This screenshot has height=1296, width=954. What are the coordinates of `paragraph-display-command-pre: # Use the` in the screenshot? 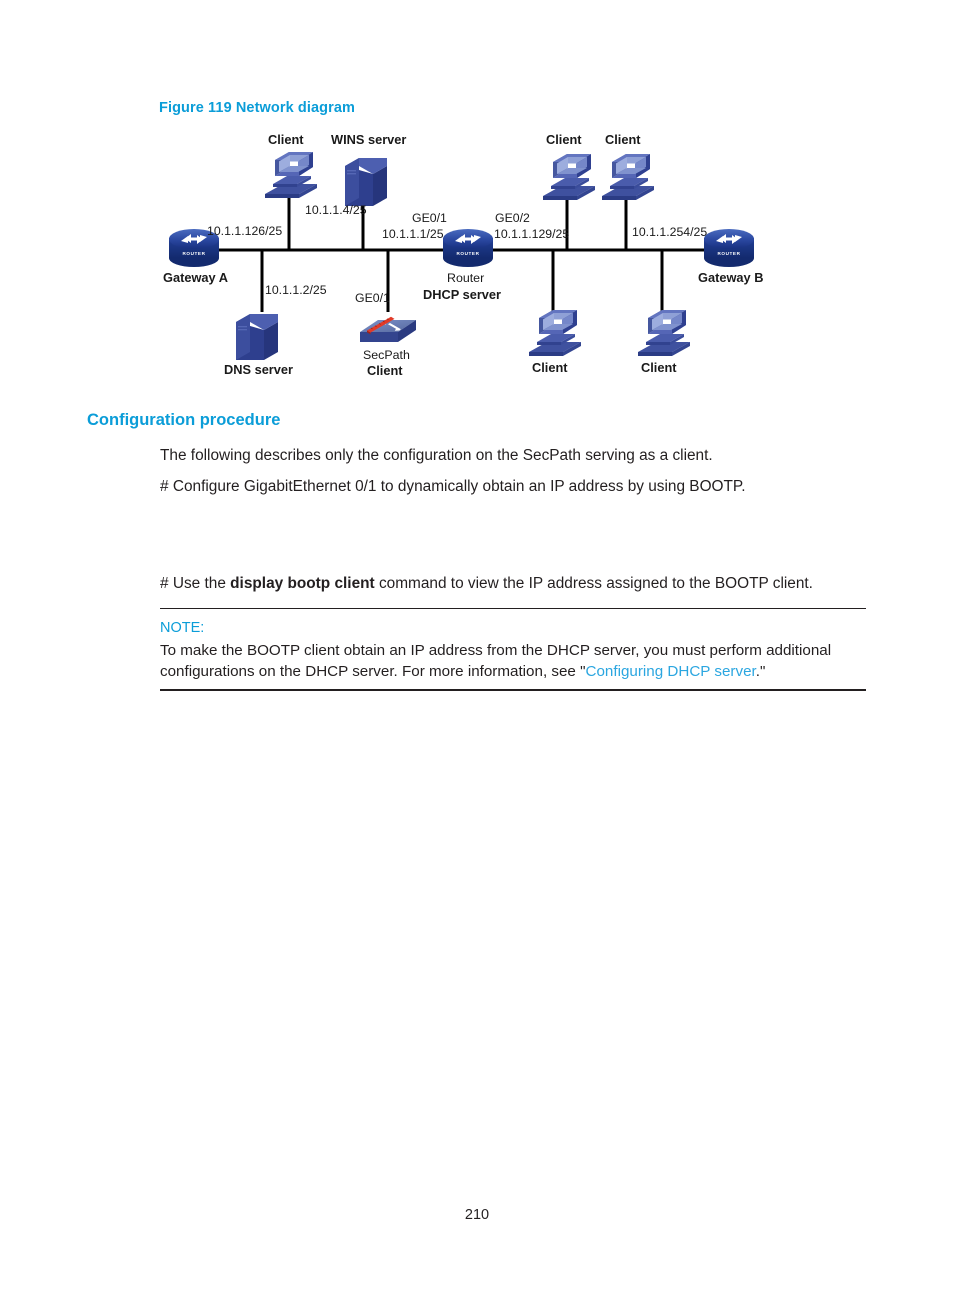 It's located at (195, 583).